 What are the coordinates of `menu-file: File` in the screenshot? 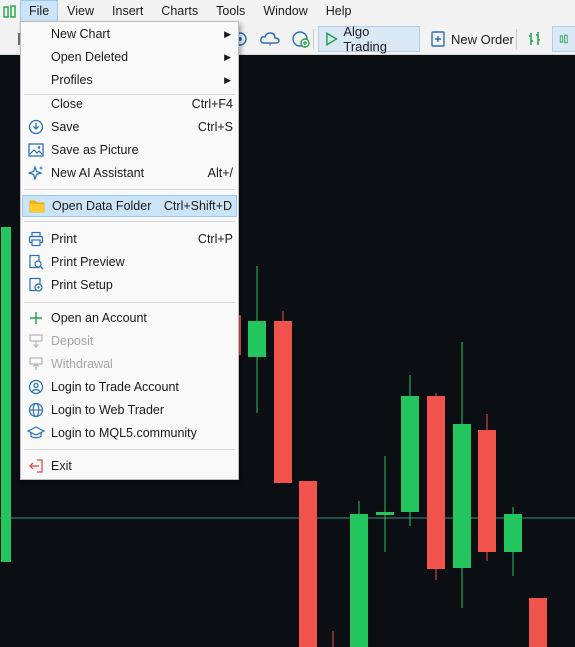 It's located at (39, 11).